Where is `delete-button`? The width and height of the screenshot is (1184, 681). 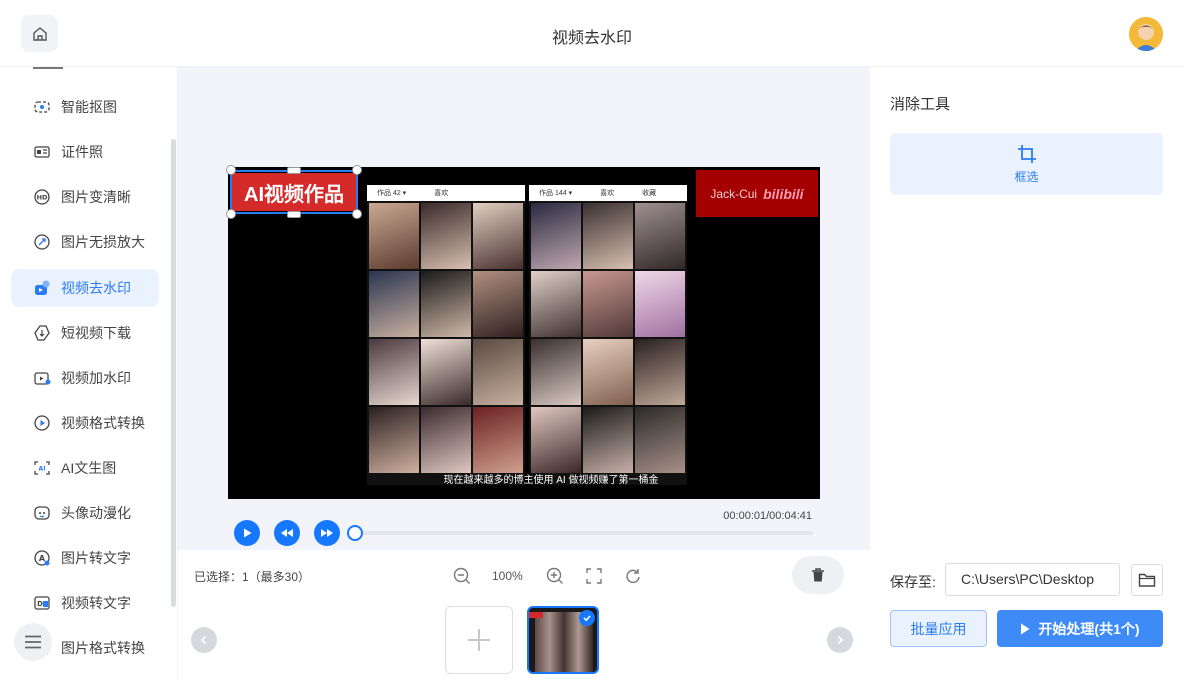
delete-button is located at coordinates (818, 575).